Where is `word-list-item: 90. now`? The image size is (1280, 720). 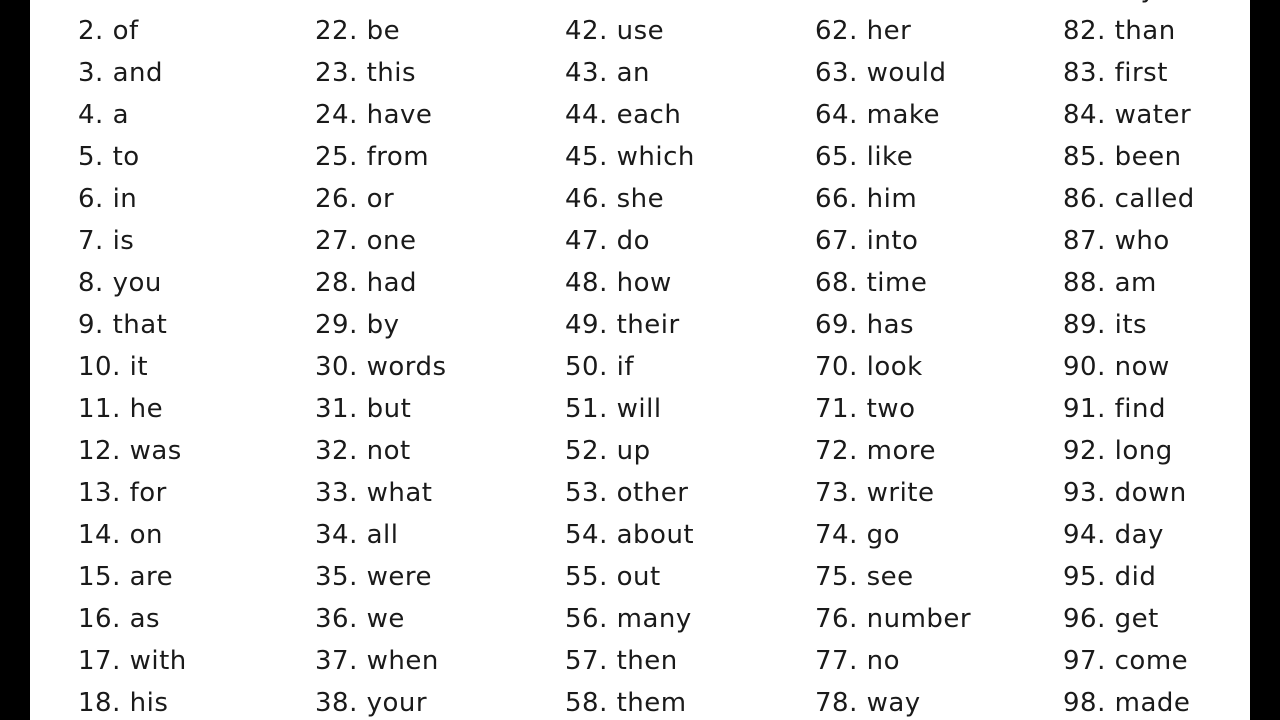 word-list-item: 90. now is located at coordinates (1116, 367).